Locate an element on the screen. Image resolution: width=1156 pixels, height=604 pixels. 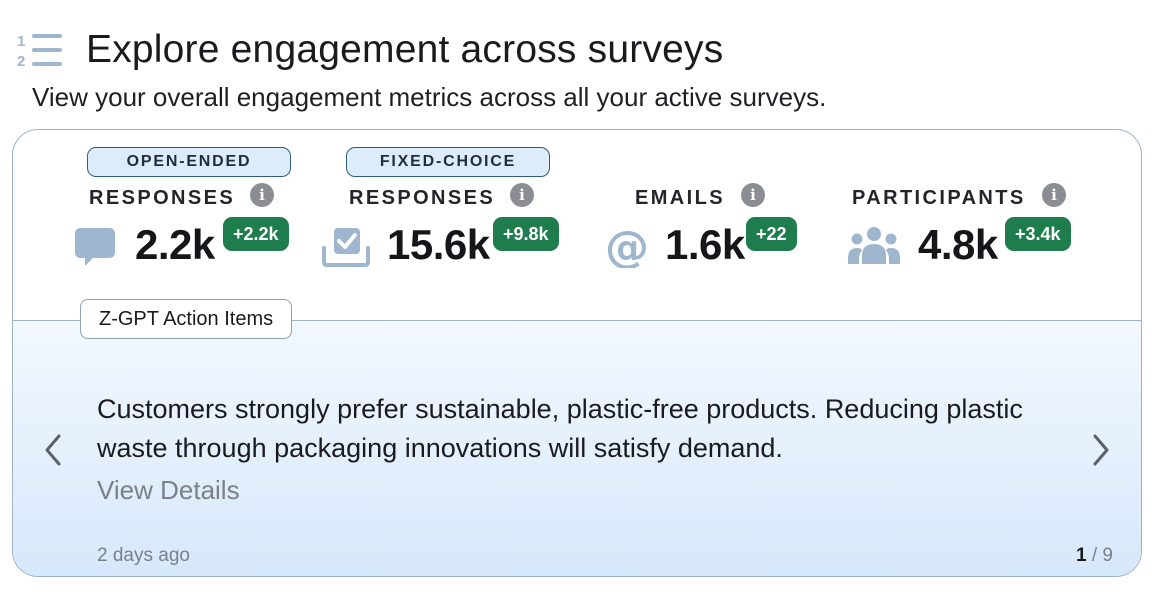
svg-text: 1 is located at coordinates (21, 41).